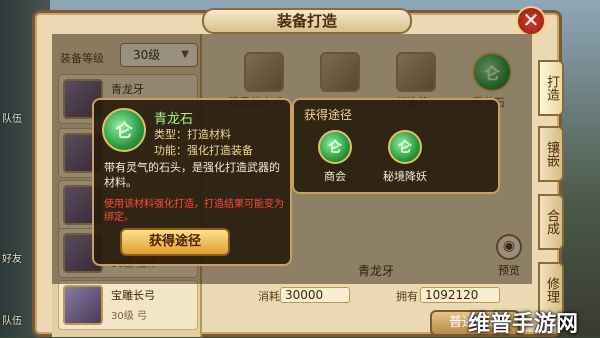 Image resolution: width=600 pixels, height=338 pixels. I want to click on source-item-demon-hunt: 仑 秘境降妖, so click(405, 157).